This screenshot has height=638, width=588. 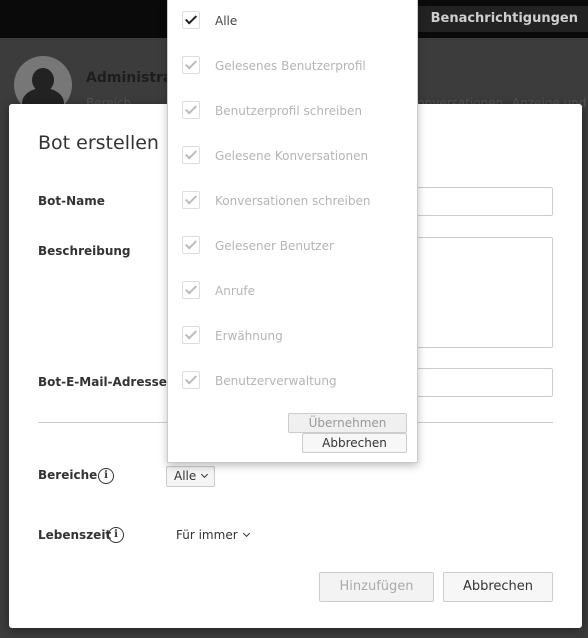 I want to click on lifetime-select: Für immer, so click(x=213, y=535).